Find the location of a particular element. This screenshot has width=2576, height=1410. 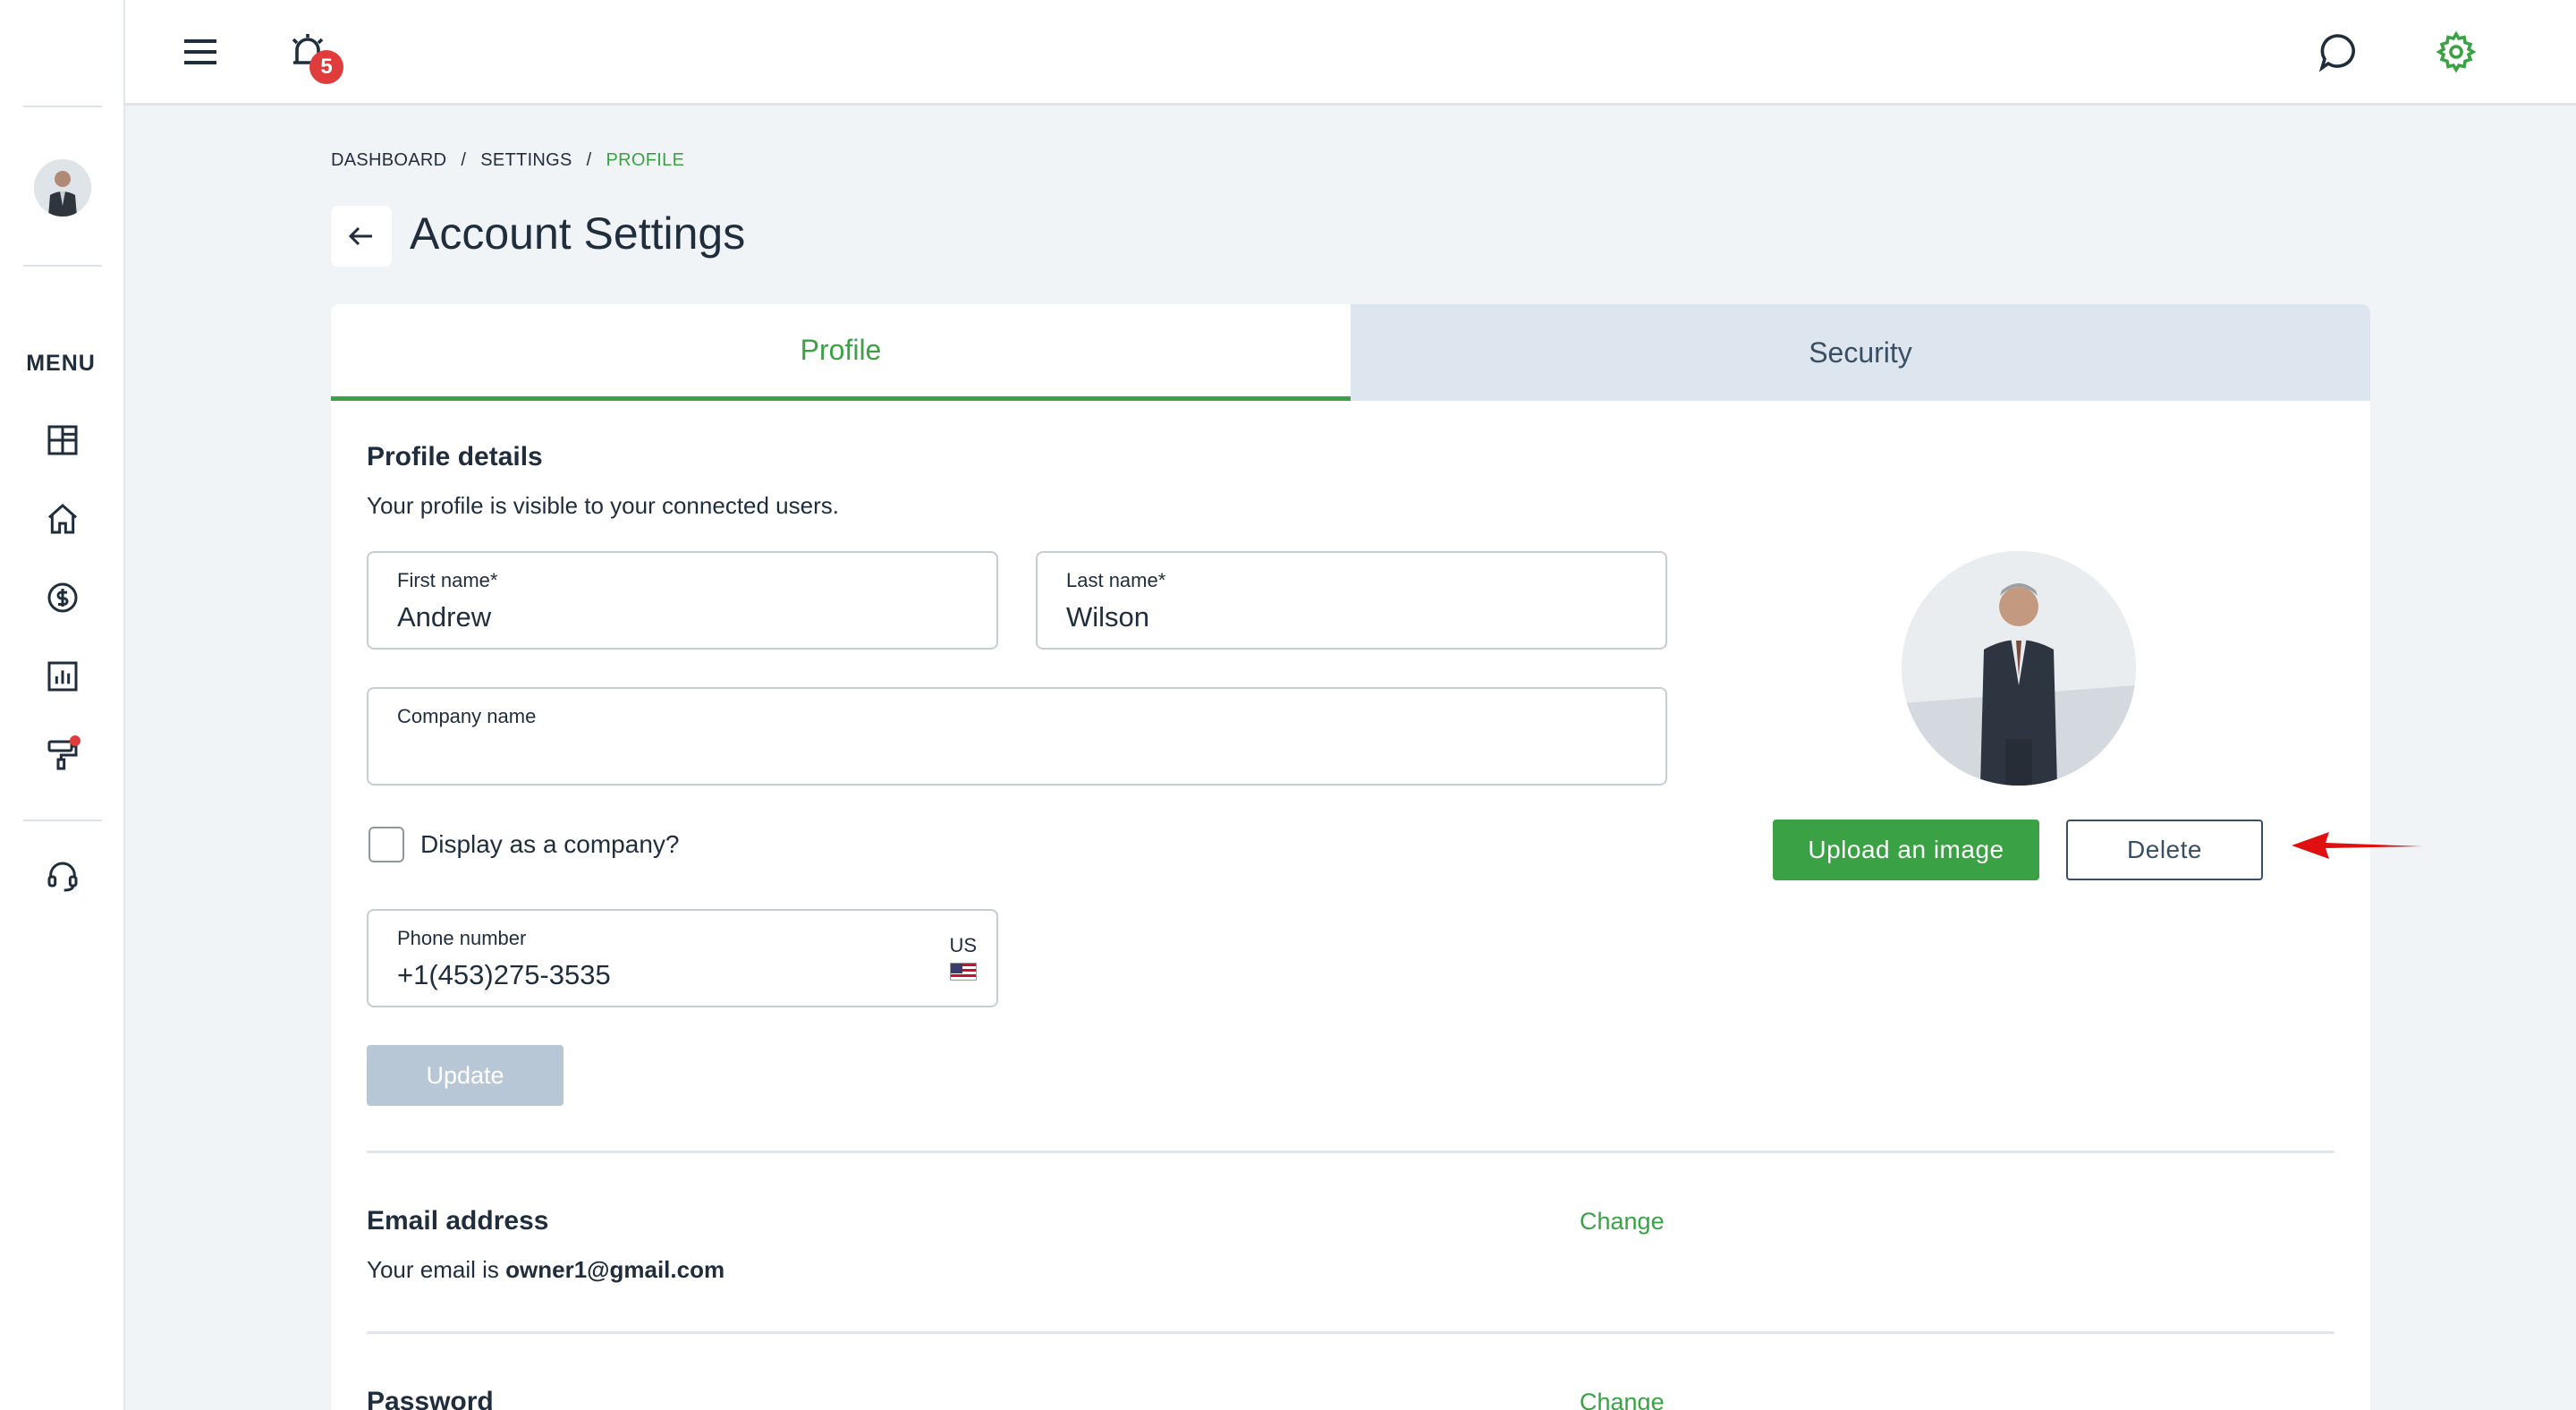

notifications-button: 5 is located at coordinates (311, 54).